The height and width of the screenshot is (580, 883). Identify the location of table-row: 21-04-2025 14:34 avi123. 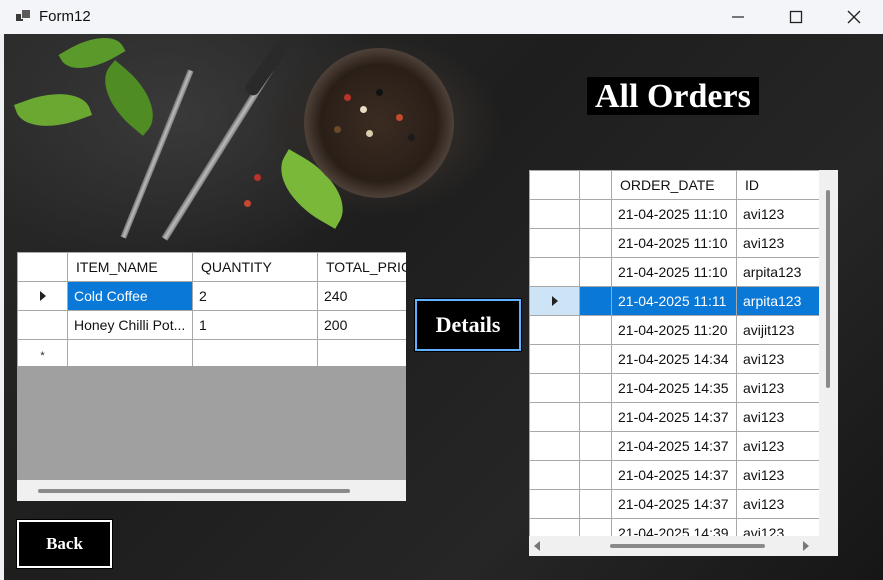
(674, 359).